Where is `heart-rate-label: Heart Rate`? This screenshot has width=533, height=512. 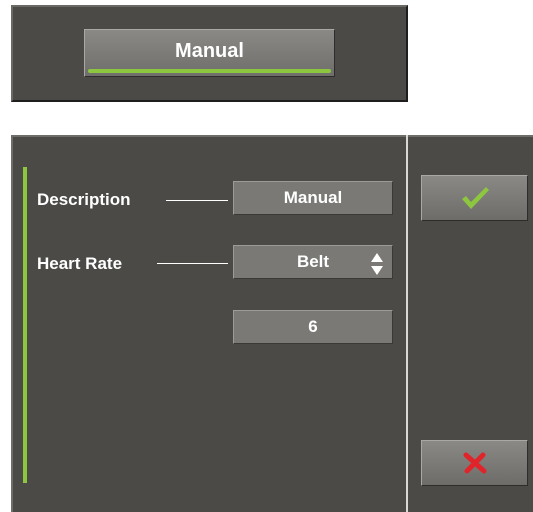
heart-rate-label: Heart Rate is located at coordinates (80, 263).